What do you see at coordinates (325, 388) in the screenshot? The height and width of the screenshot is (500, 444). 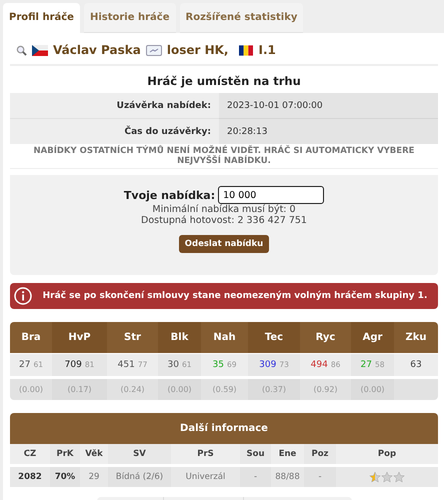 I see `table-cell: (0.92)` at bounding box center [325, 388].